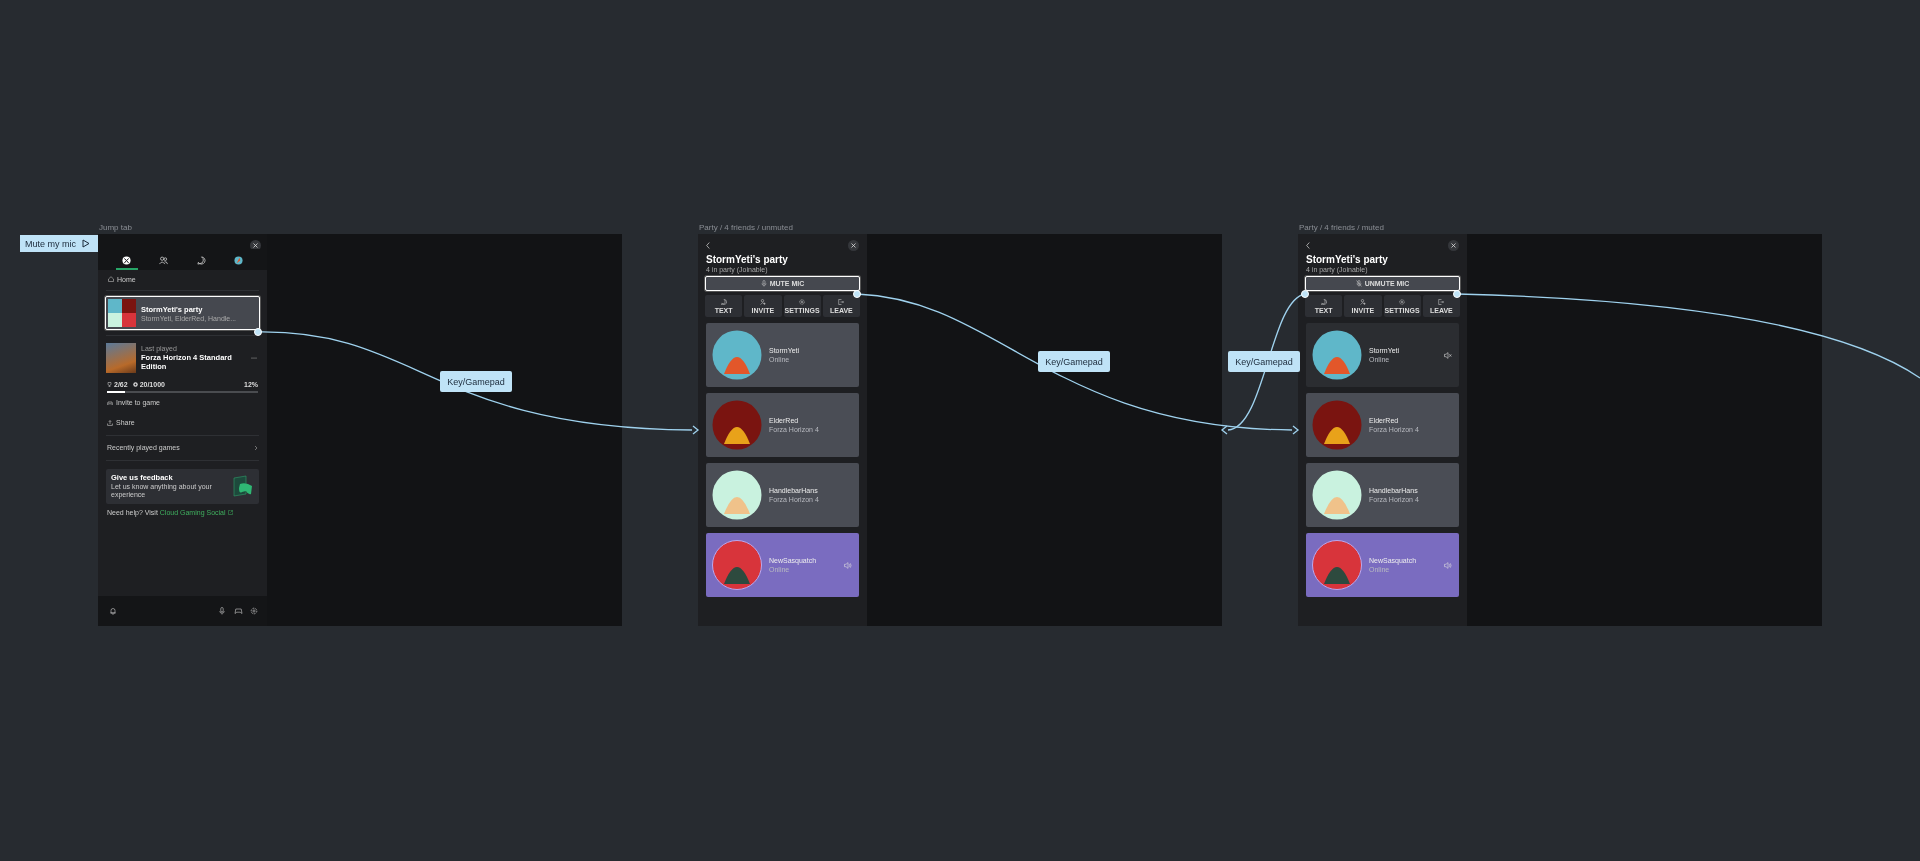  Describe the element at coordinates (238, 260) in the screenshot. I see `avatar-icon` at that location.